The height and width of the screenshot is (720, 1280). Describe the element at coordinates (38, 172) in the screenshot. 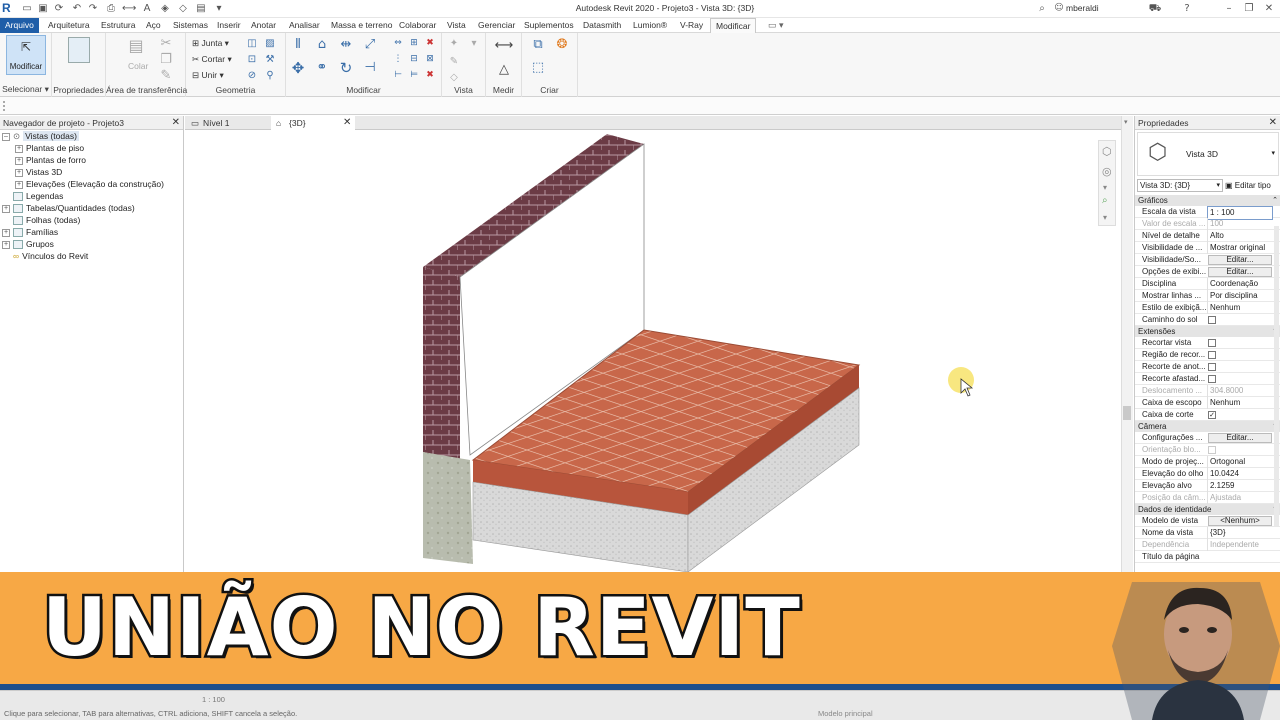

I see `tree-item-3d-views: + Vistas 3D` at that location.